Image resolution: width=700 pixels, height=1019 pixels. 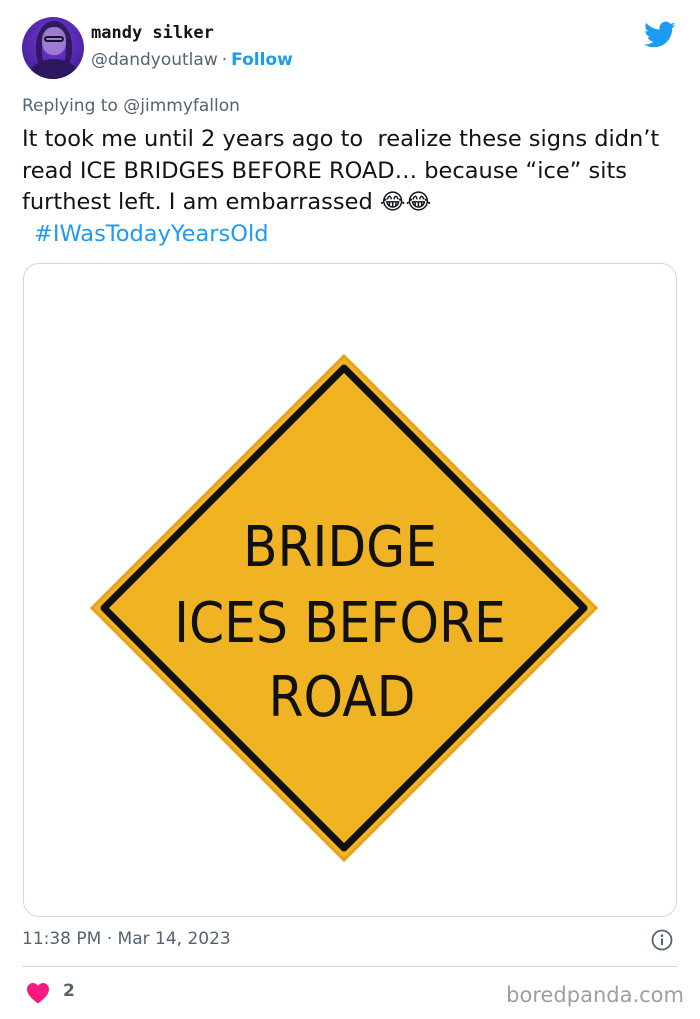 What do you see at coordinates (595, 995) in the screenshot?
I see `watermark: boredpanda.com` at bounding box center [595, 995].